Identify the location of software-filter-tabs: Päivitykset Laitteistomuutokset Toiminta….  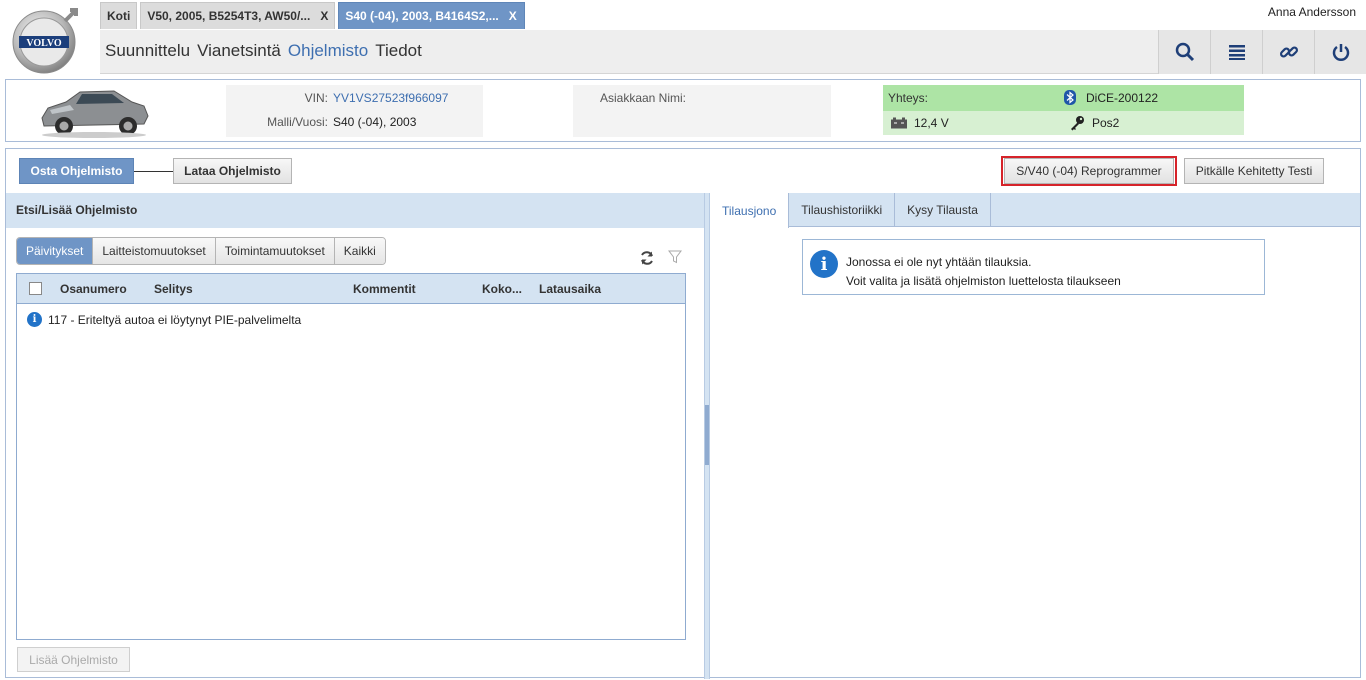
(201, 251).